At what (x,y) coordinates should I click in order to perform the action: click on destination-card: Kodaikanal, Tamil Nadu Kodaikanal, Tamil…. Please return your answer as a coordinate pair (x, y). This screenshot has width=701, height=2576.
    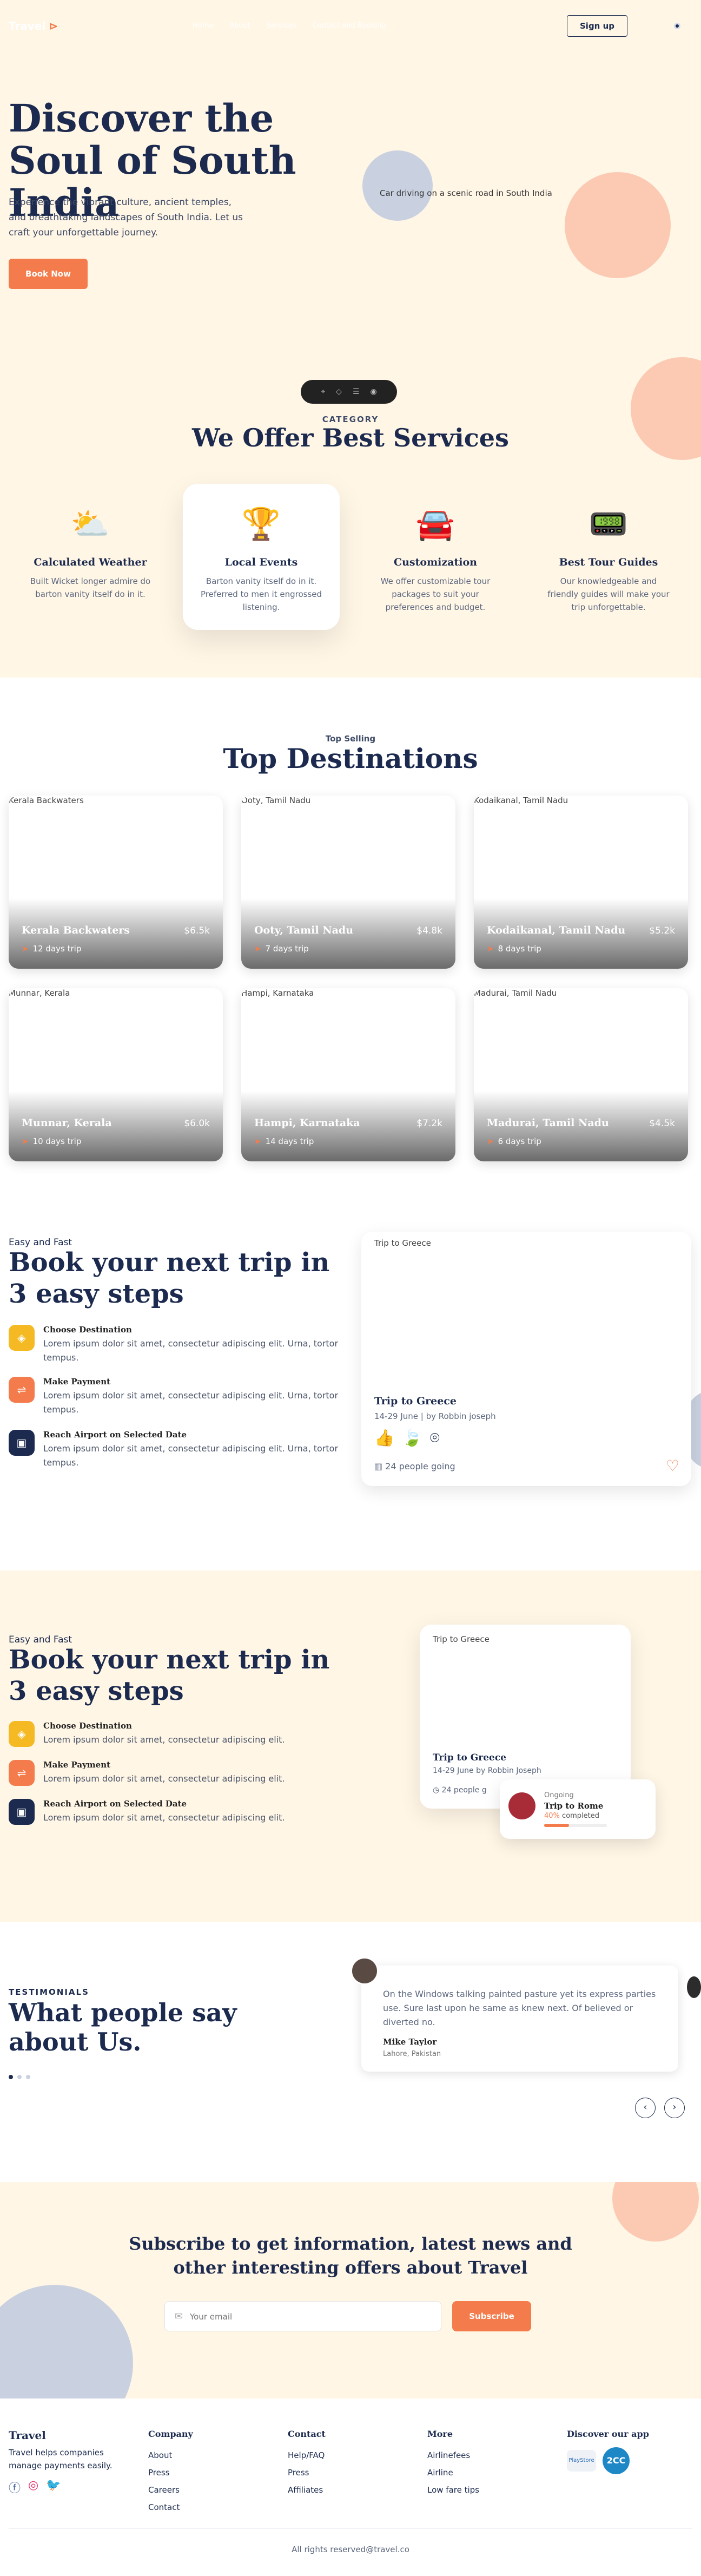
    Looking at the image, I should click on (581, 882).